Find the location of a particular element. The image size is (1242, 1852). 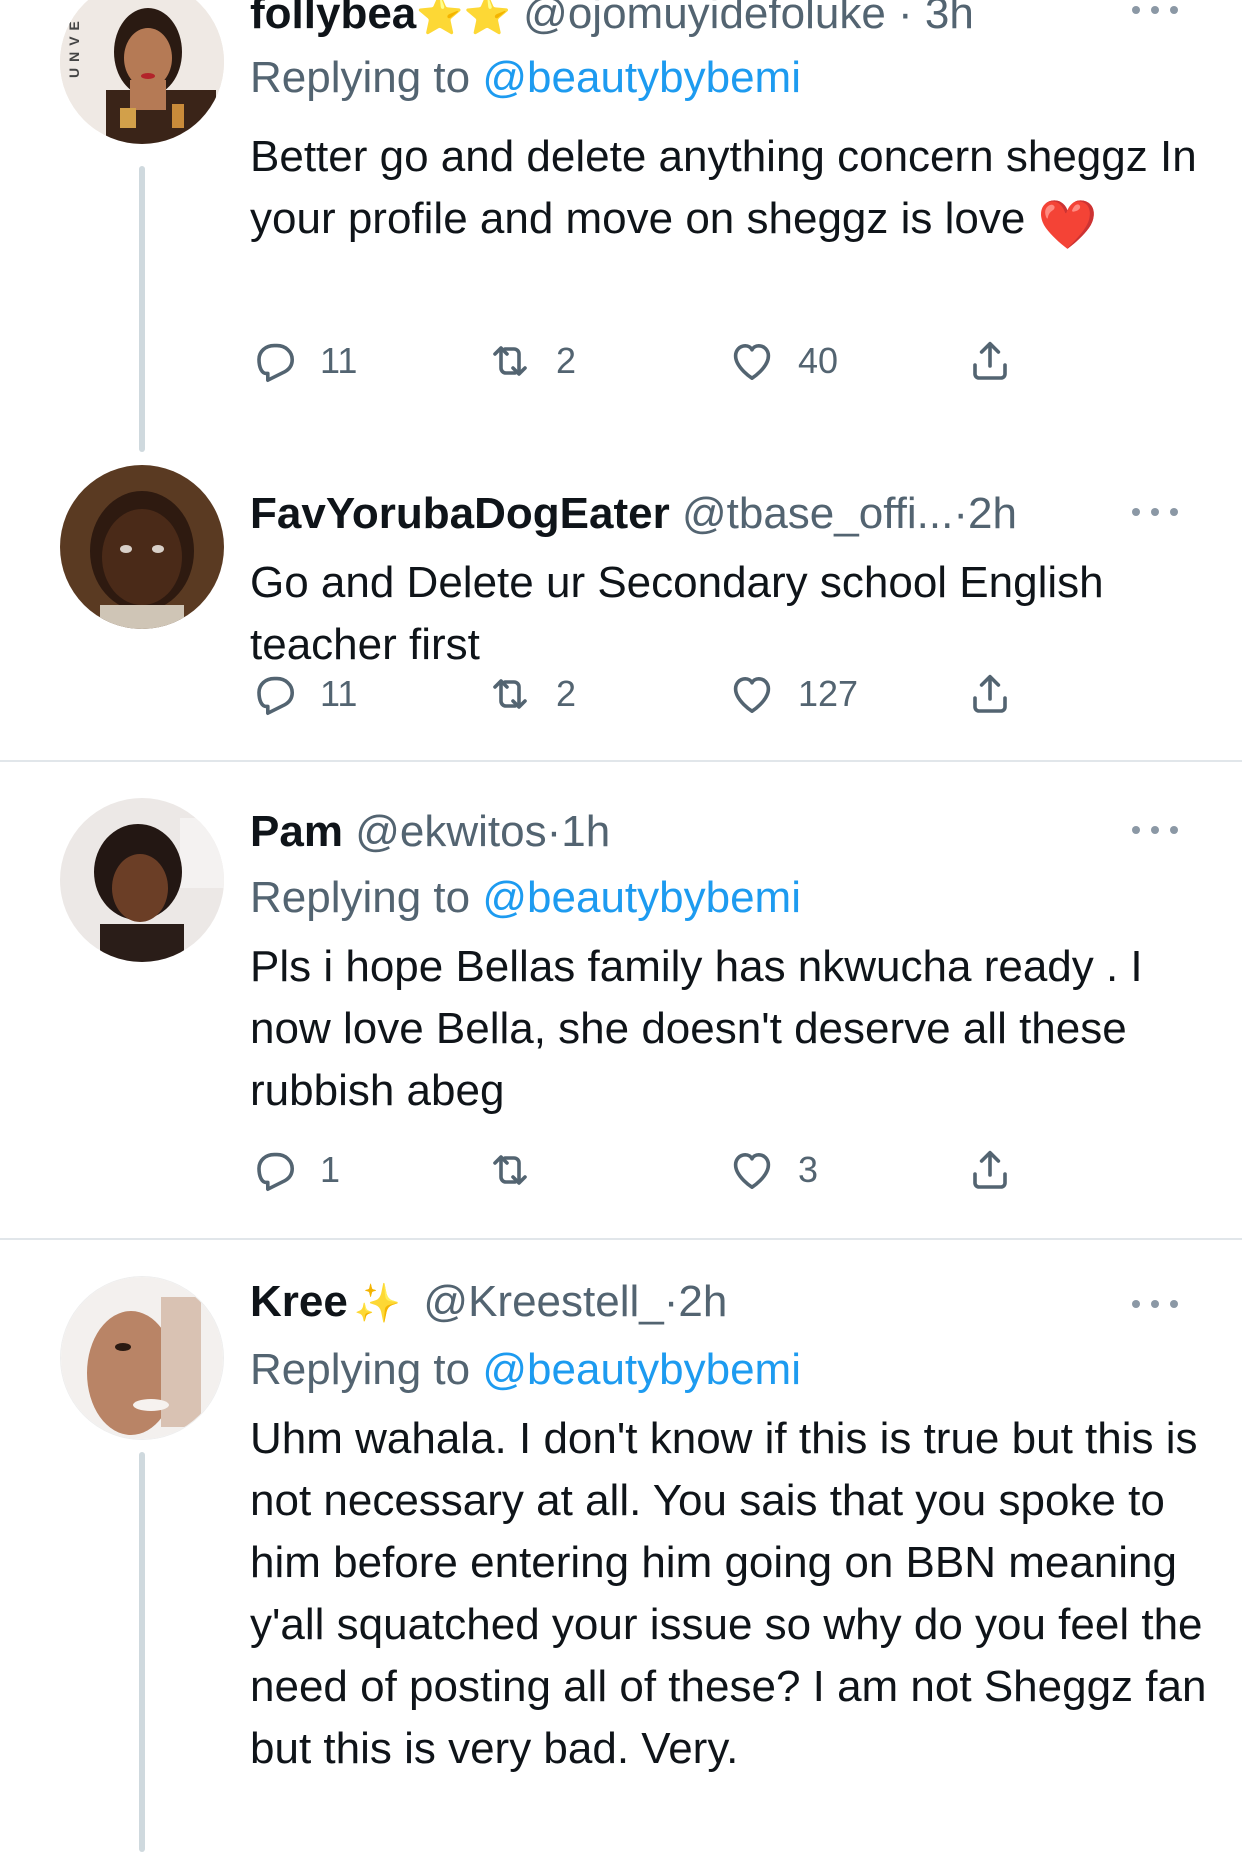

tweet-actions: 11 2 127 is located at coordinates (640, 694).